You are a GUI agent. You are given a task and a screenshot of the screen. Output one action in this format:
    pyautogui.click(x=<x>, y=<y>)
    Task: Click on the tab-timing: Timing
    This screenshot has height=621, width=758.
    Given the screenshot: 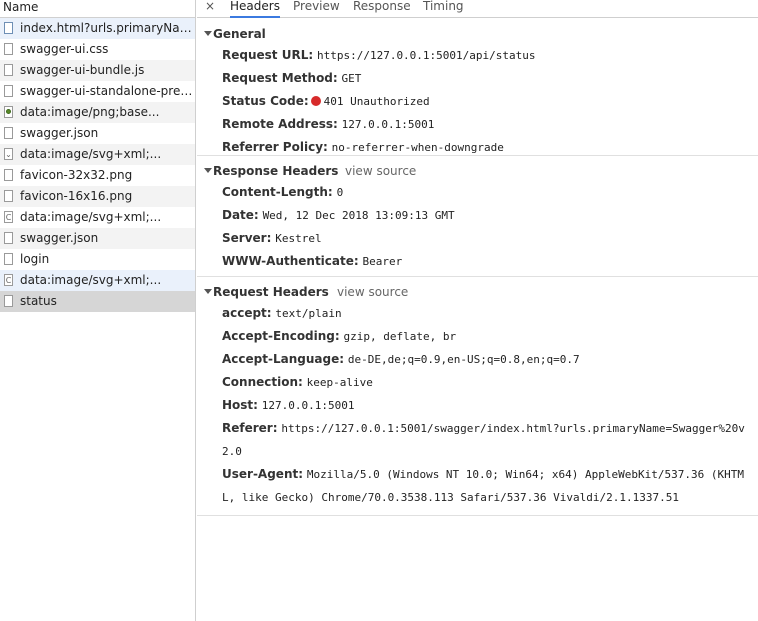 What is the action you would take?
    pyautogui.click(x=443, y=6)
    